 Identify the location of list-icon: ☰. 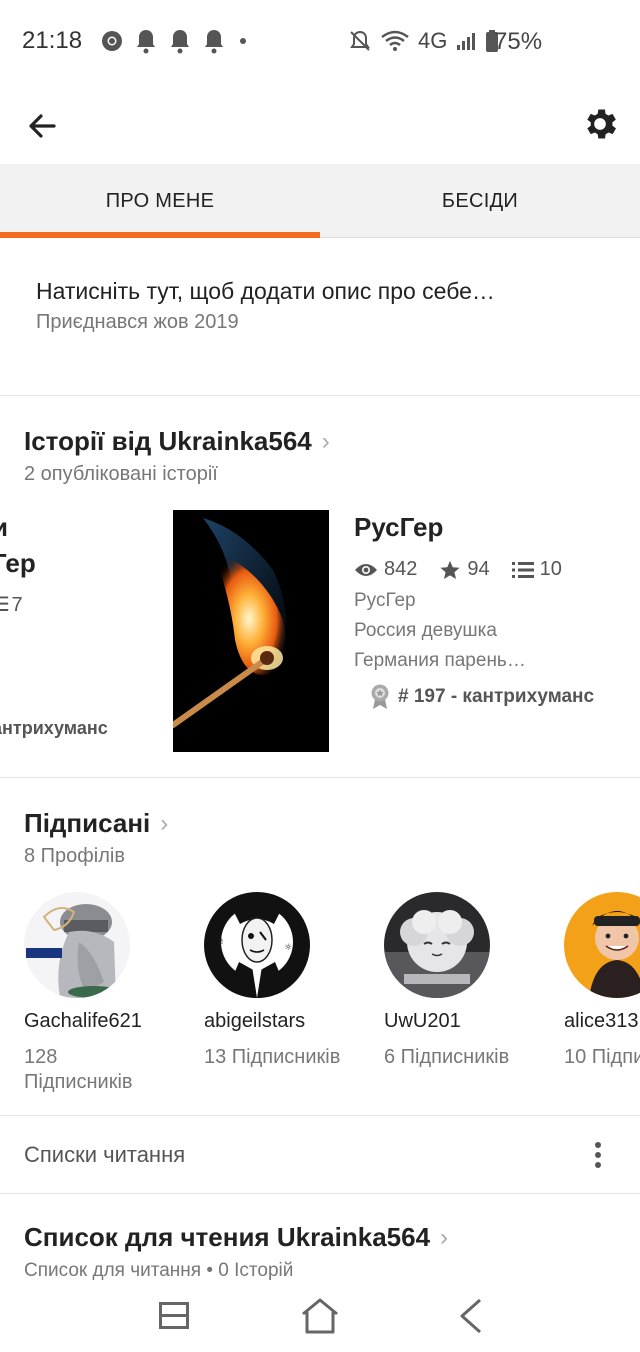
(6, 605).